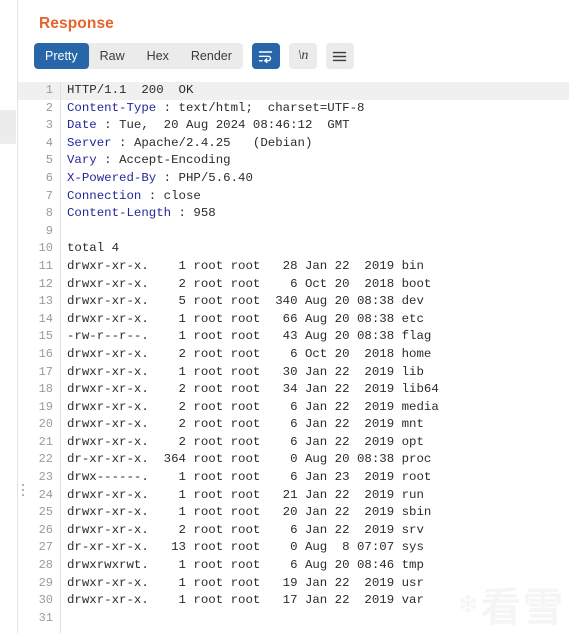  I want to click on line-number: 27, so click(45, 547).